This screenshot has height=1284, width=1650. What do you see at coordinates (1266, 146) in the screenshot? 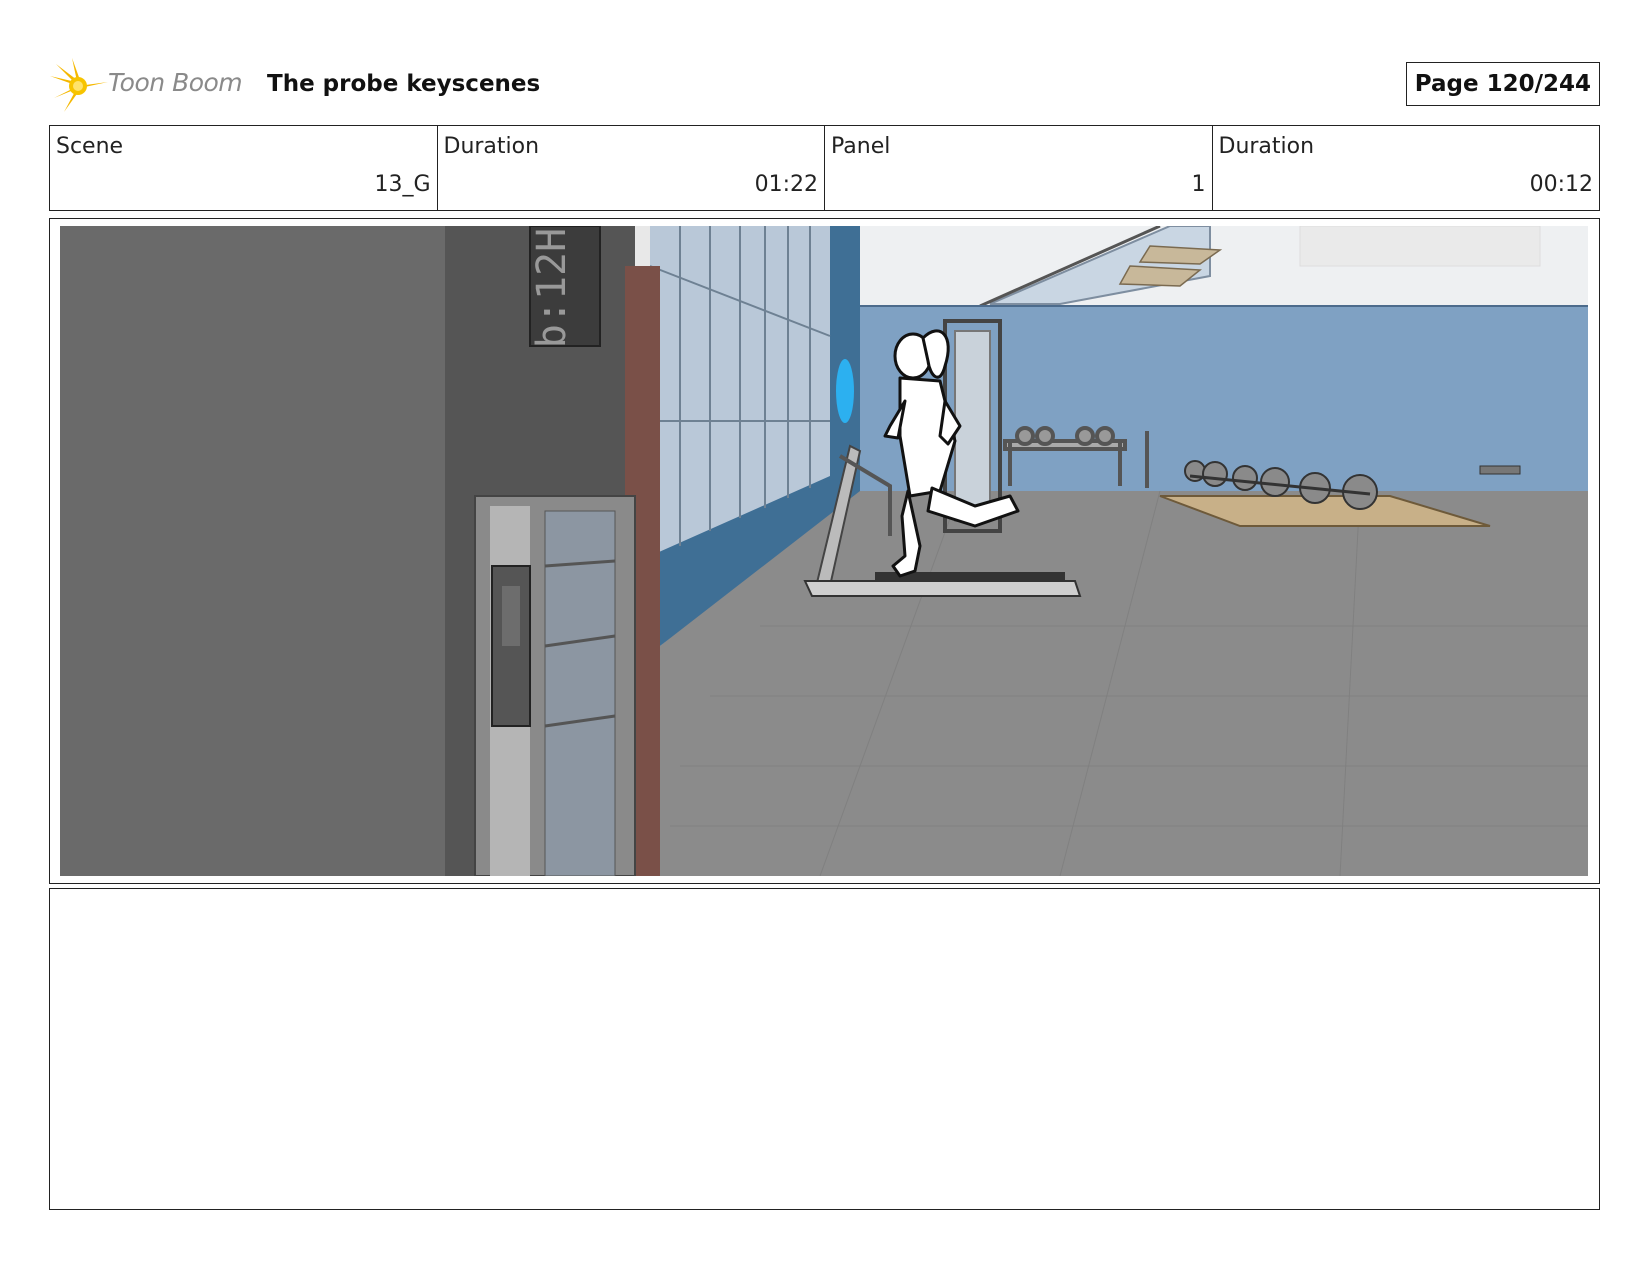
I see `panel-duration-label: Duration` at bounding box center [1266, 146].